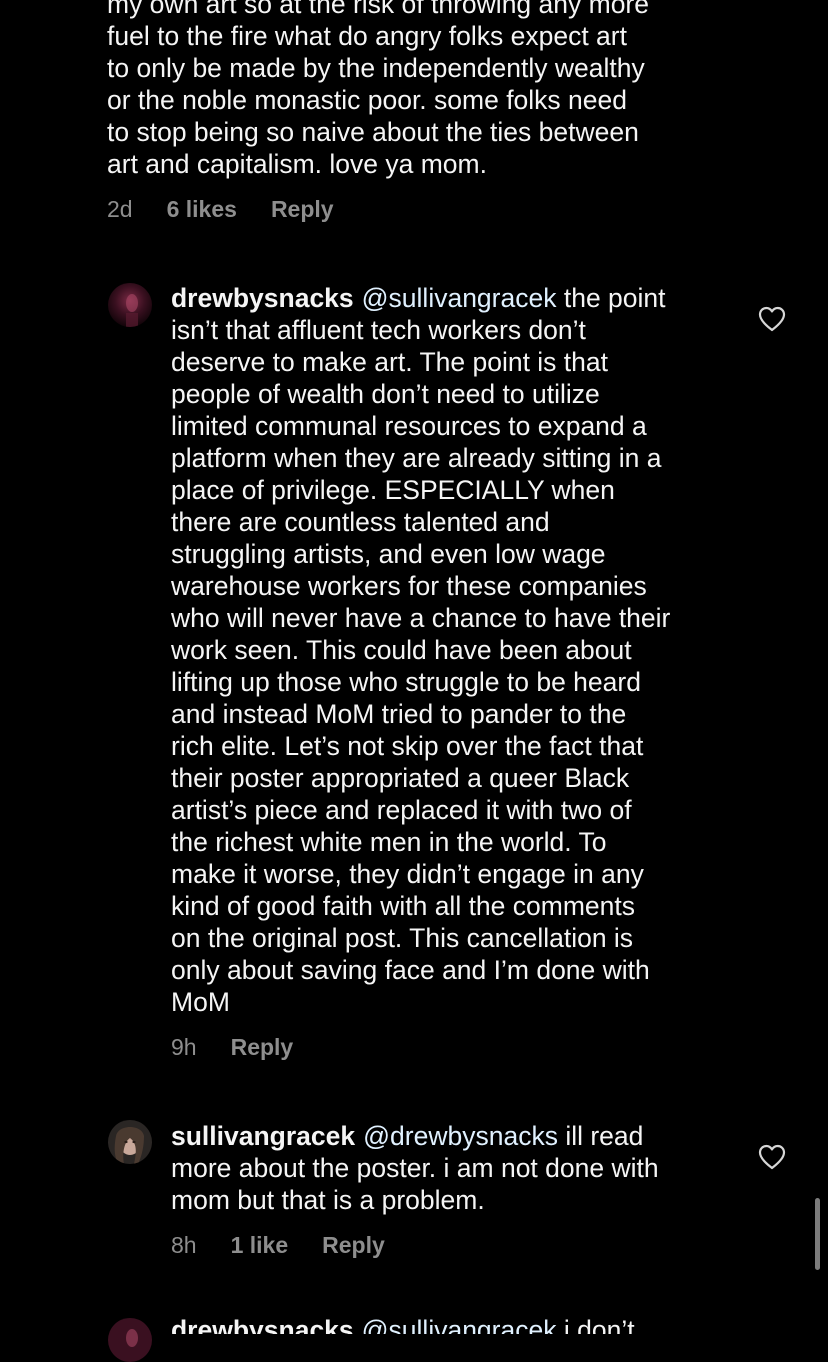 Image resolution: width=828 pixels, height=1362 pixels. Describe the element at coordinates (360, 522) in the screenshot. I see `comment-line: there are countless talented and` at that location.